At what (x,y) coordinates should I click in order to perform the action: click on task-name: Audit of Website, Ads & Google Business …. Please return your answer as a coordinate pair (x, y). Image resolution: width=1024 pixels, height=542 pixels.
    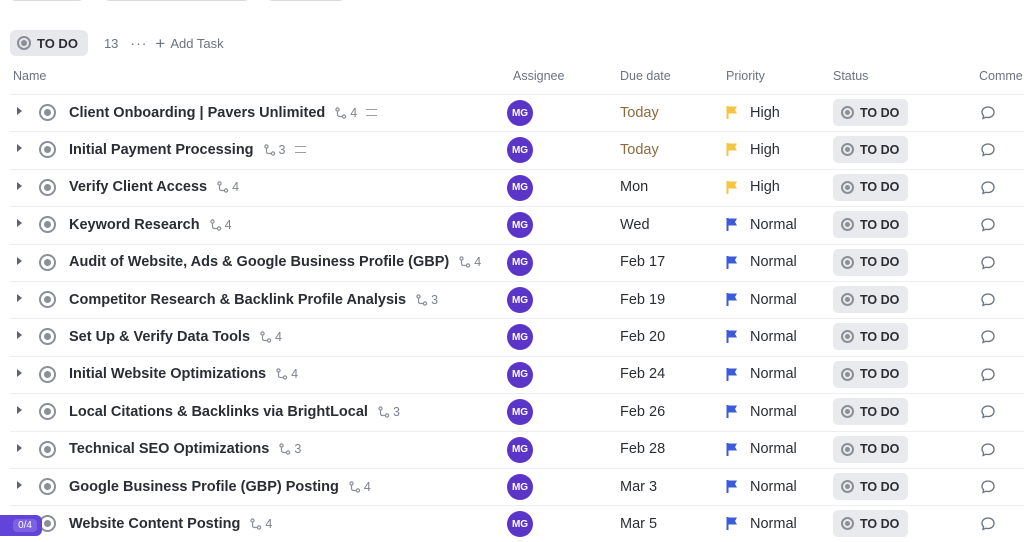
    Looking at the image, I should click on (259, 262).